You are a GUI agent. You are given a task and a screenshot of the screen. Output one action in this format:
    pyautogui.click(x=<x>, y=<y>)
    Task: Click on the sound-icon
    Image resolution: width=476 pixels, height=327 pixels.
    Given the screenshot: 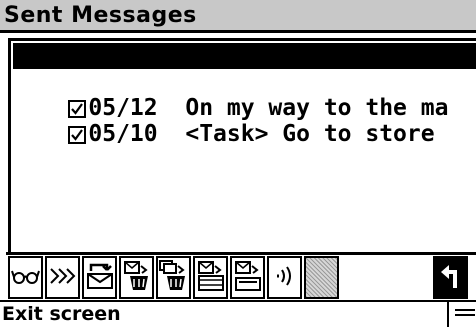 What is the action you would take?
    pyautogui.click(x=285, y=278)
    